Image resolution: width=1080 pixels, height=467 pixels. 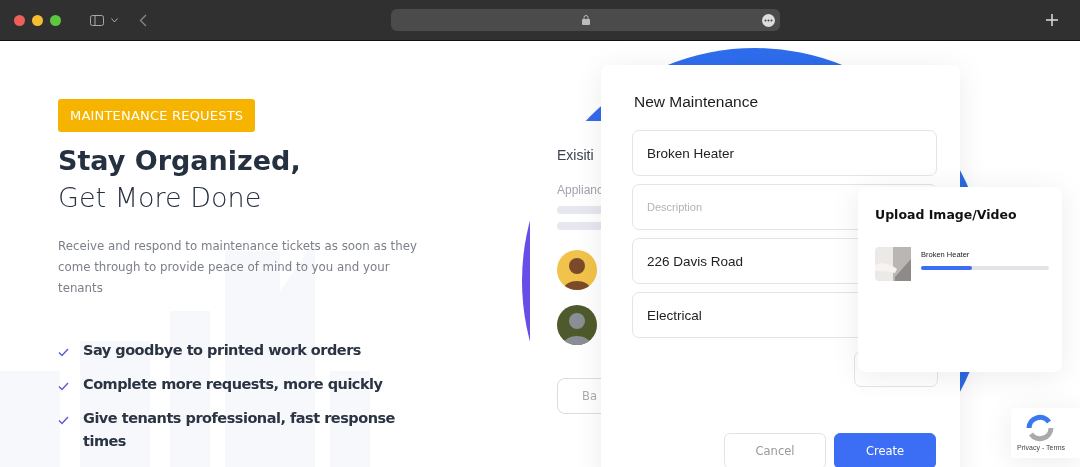 I want to click on input-field: Broken Heater, so click(x=784, y=153).